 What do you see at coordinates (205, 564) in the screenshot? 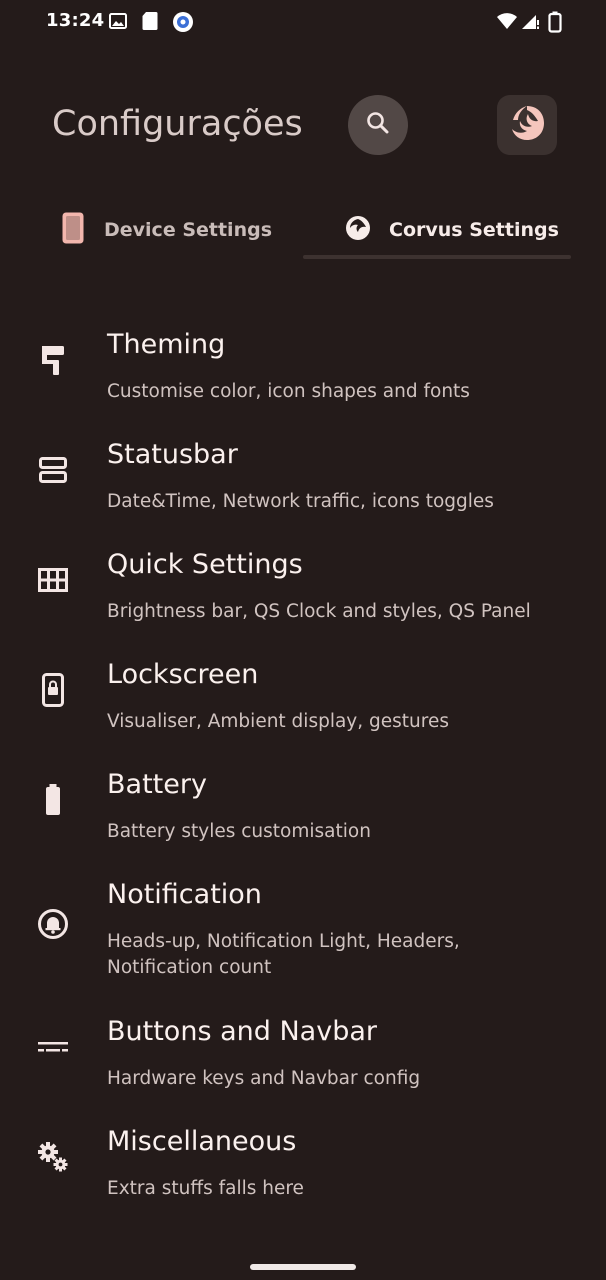
I see `list-item-title: Quick Settings` at bounding box center [205, 564].